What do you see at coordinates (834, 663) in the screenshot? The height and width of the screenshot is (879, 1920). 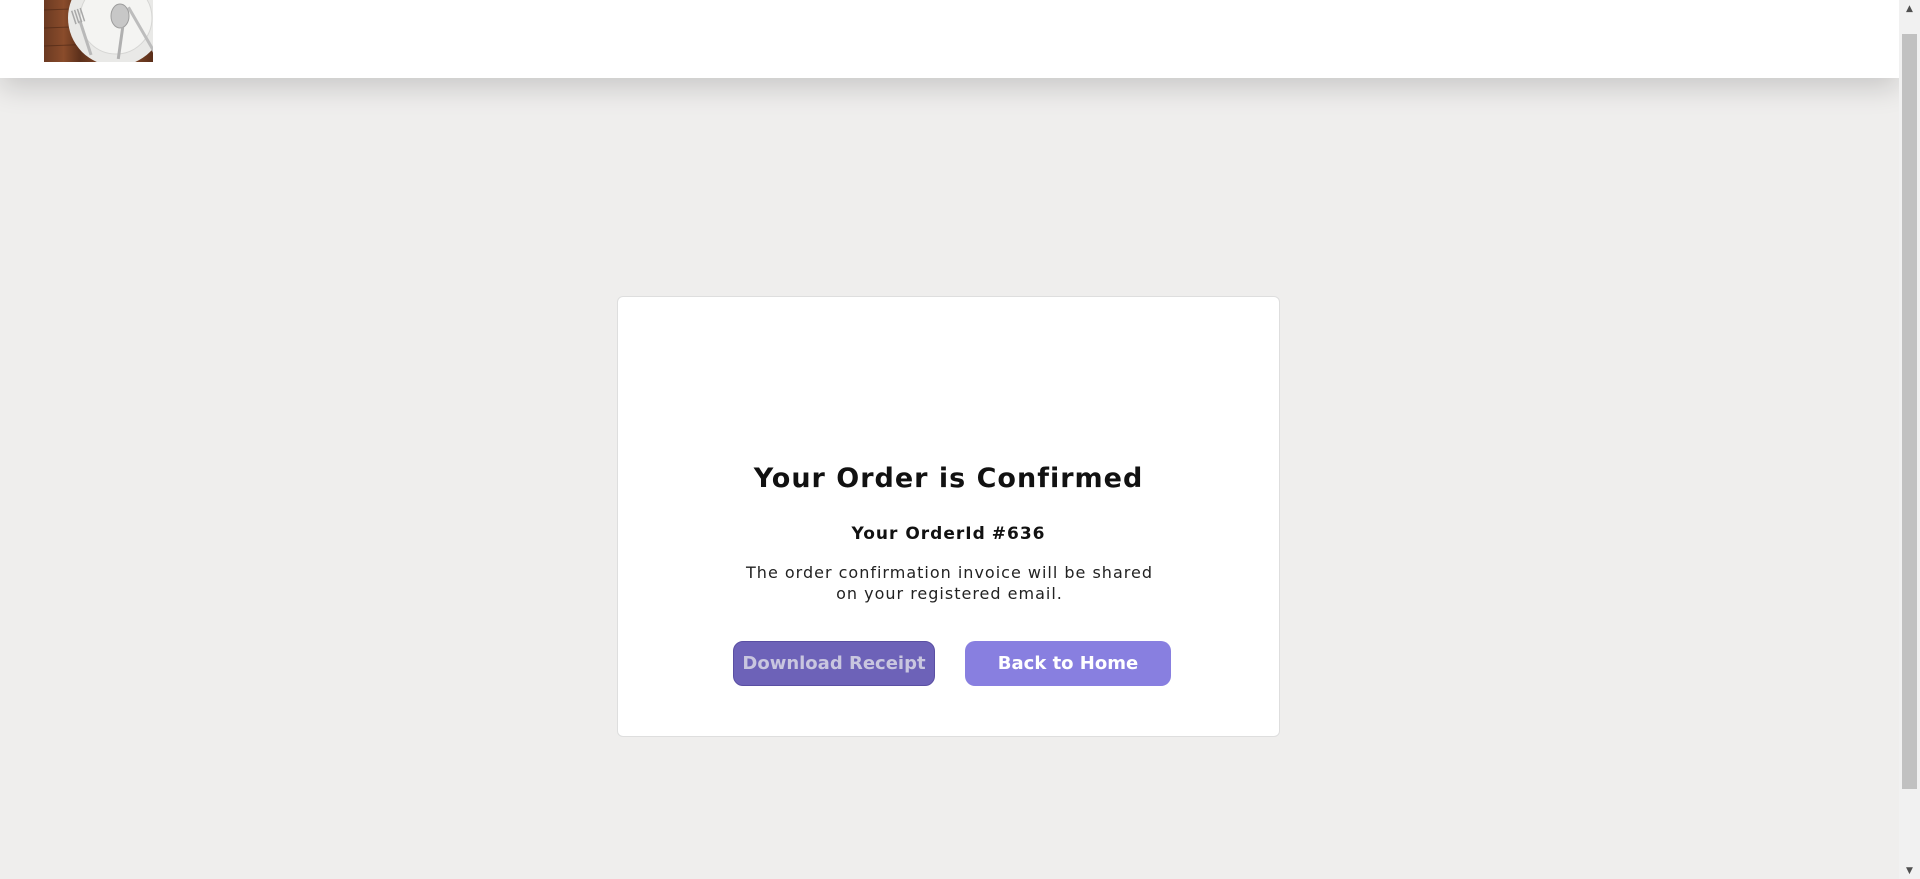 I see `download-receipt-button: Download Receipt` at bounding box center [834, 663].